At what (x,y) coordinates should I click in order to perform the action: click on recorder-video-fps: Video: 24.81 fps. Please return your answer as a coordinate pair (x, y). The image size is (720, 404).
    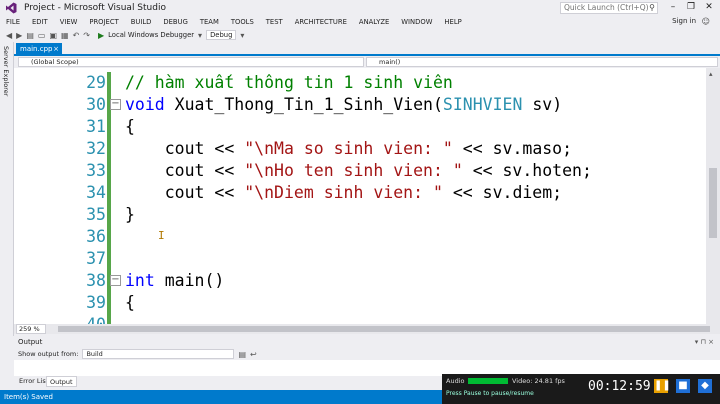
    Looking at the image, I should click on (538, 381).